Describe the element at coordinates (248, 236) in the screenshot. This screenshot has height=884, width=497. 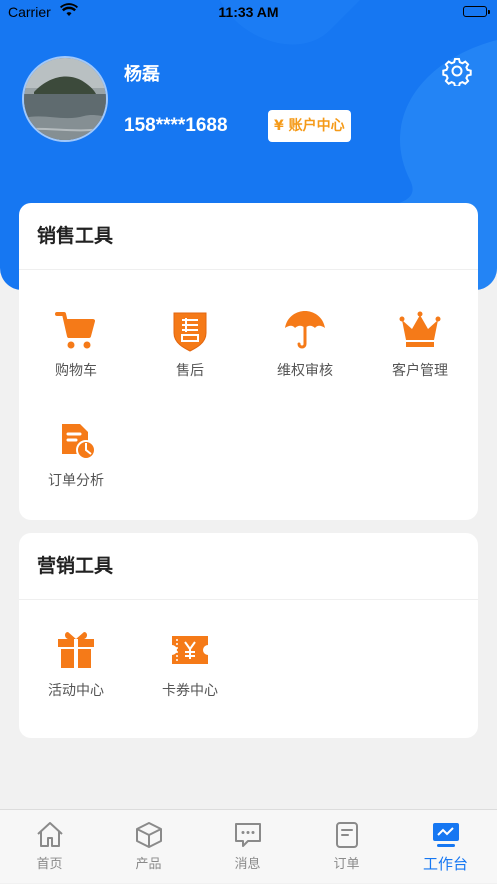
I see `sales-tools-title: 销售工具` at that location.